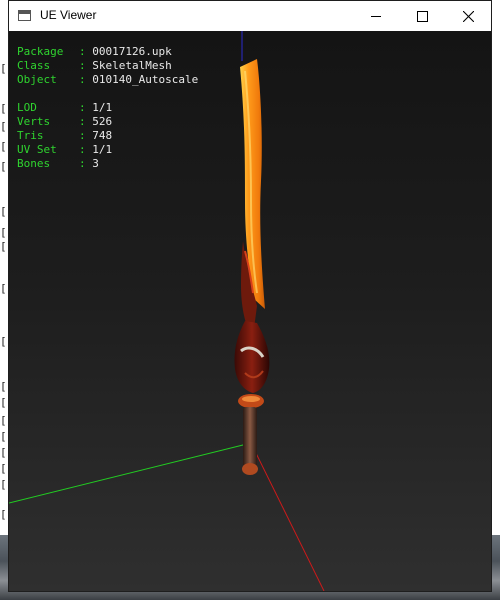 The width and height of the screenshot is (500, 600). What do you see at coordinates (102, 135) in the screenshot?
I see `tris-value: 748` at bounding box center [102, 135].